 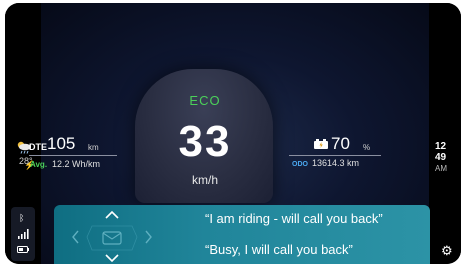 What do you see at coordinates (340, 143) in the screenshot?
I see `battery-value: 70` at bounding box center [340, 143].